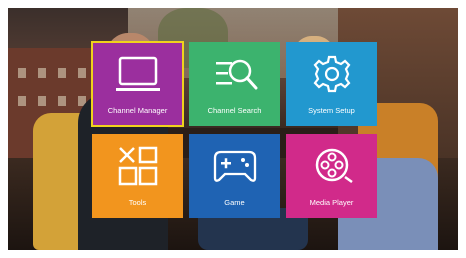 This screenshot has height=258, width=466. I want to click on gear-icon, so click(331, 74).